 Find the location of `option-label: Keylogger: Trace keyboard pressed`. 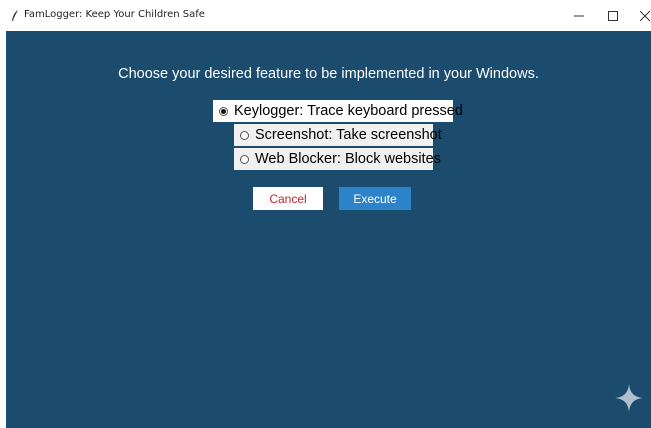

option-label: Keylogger: Trace keyboard pressed is located at coordinates (348, 111).